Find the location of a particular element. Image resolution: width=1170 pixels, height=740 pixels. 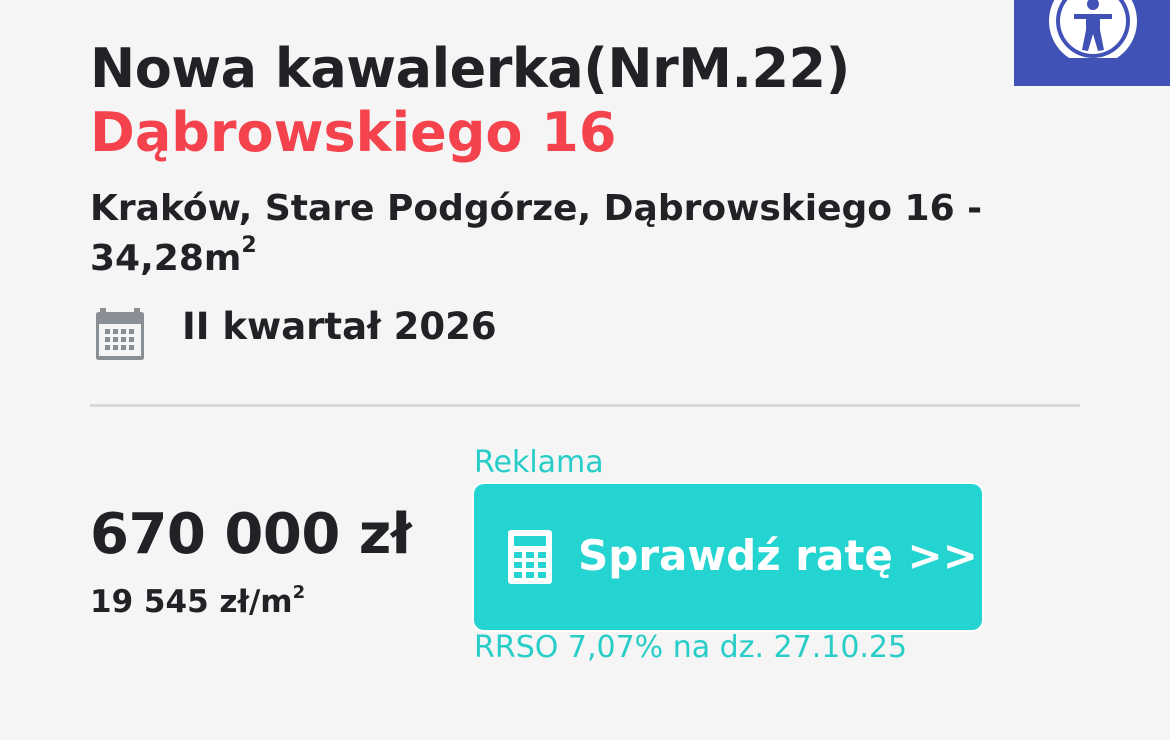

check-installment-button: Sprawdź ratę >> is located at coordinates (728, 557).